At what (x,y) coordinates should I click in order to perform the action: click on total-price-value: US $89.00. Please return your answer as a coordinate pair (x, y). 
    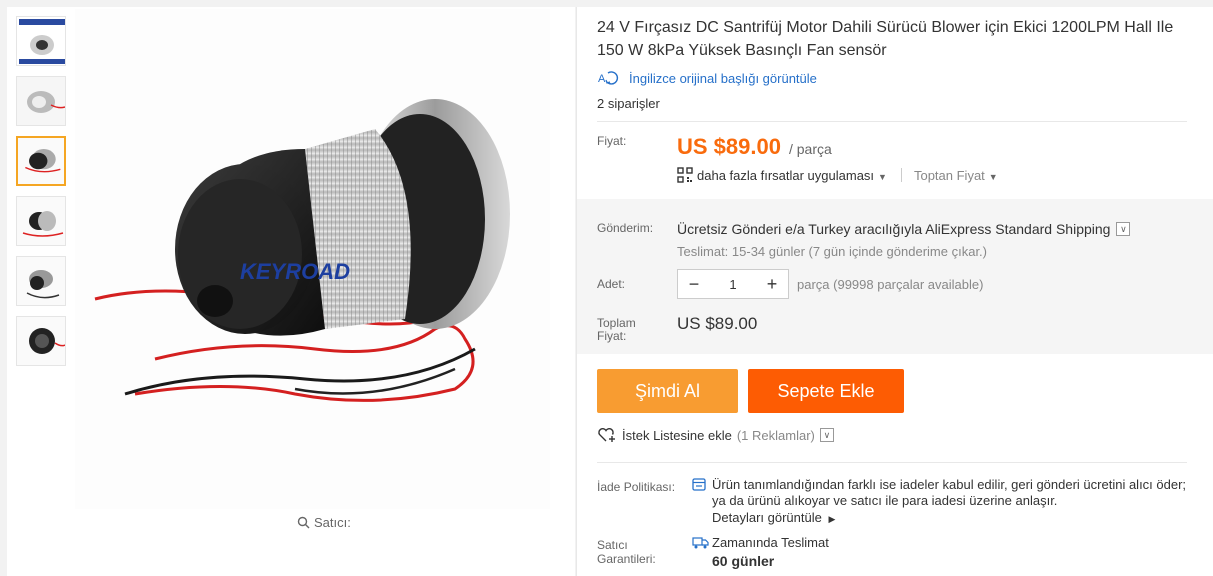
    Looking at the image, I should click on (717, 323).